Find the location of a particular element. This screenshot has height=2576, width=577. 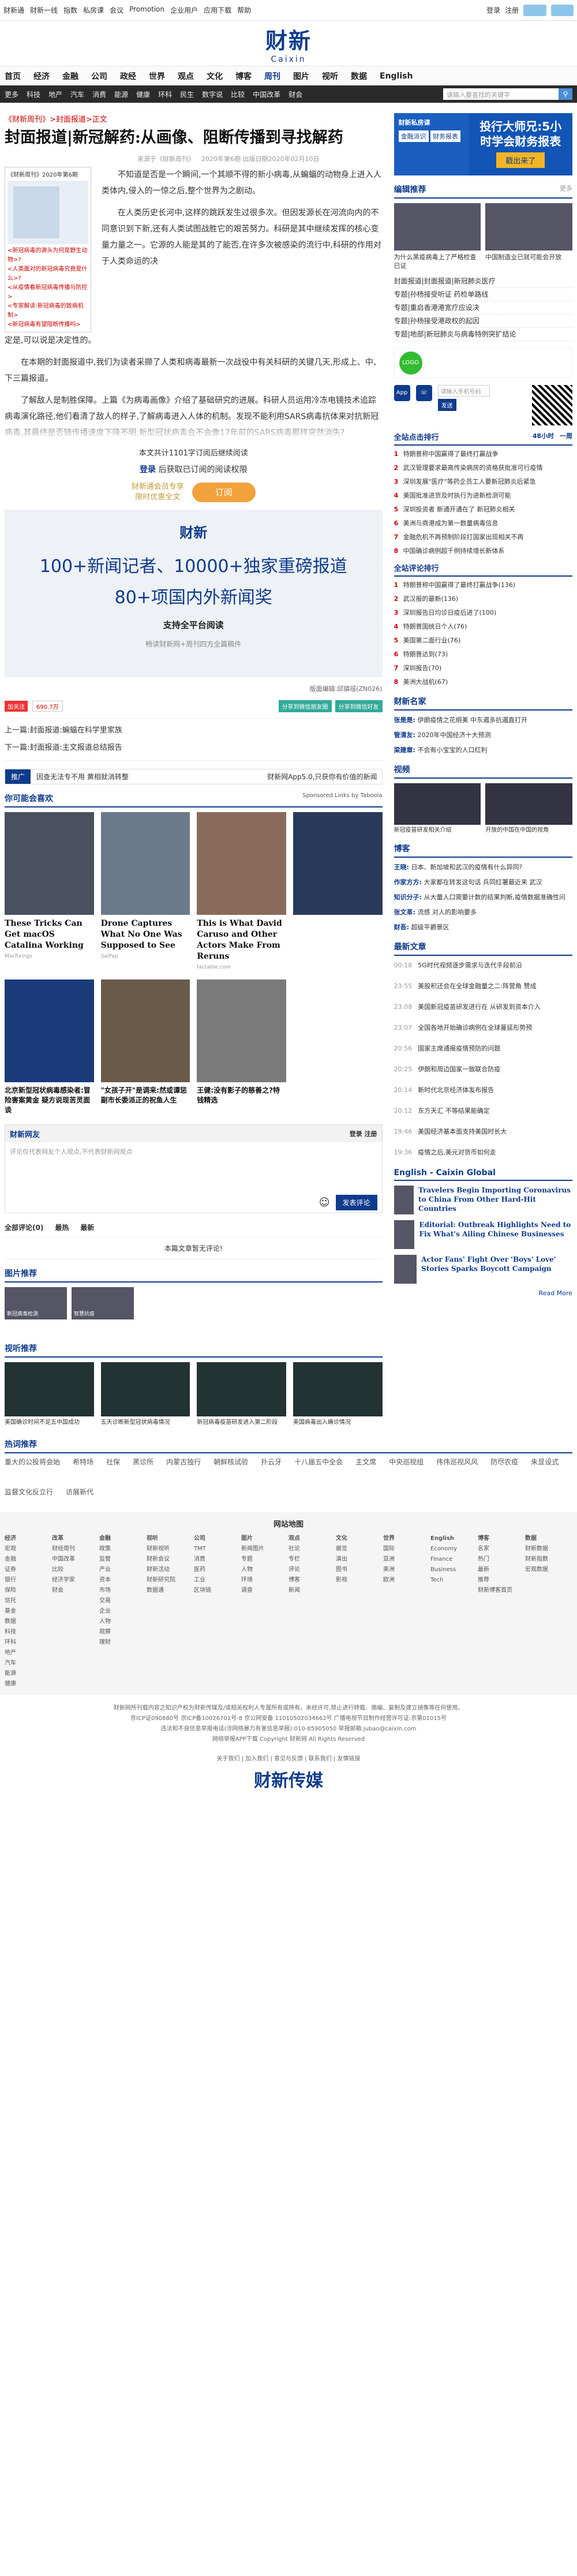

sub-nav-item: 民生 is located at coordinates (187, 94).